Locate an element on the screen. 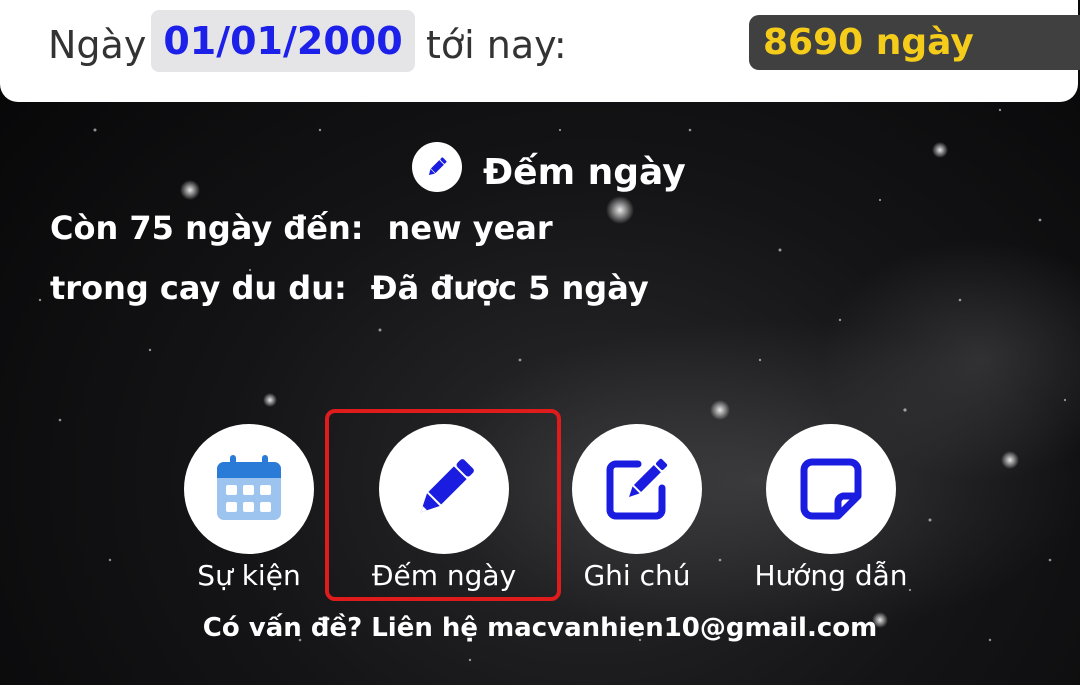 Image resolution: width=1080 pixels, height=685 pixels. edit-note-icon is located at coordinates (637, 489).